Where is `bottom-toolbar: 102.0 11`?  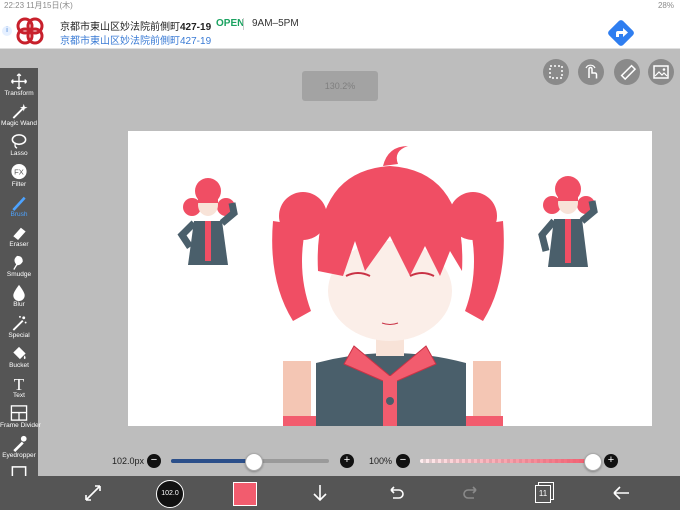
bottom-toolbar: 102.0 11 is located at coordinates (340, 493).